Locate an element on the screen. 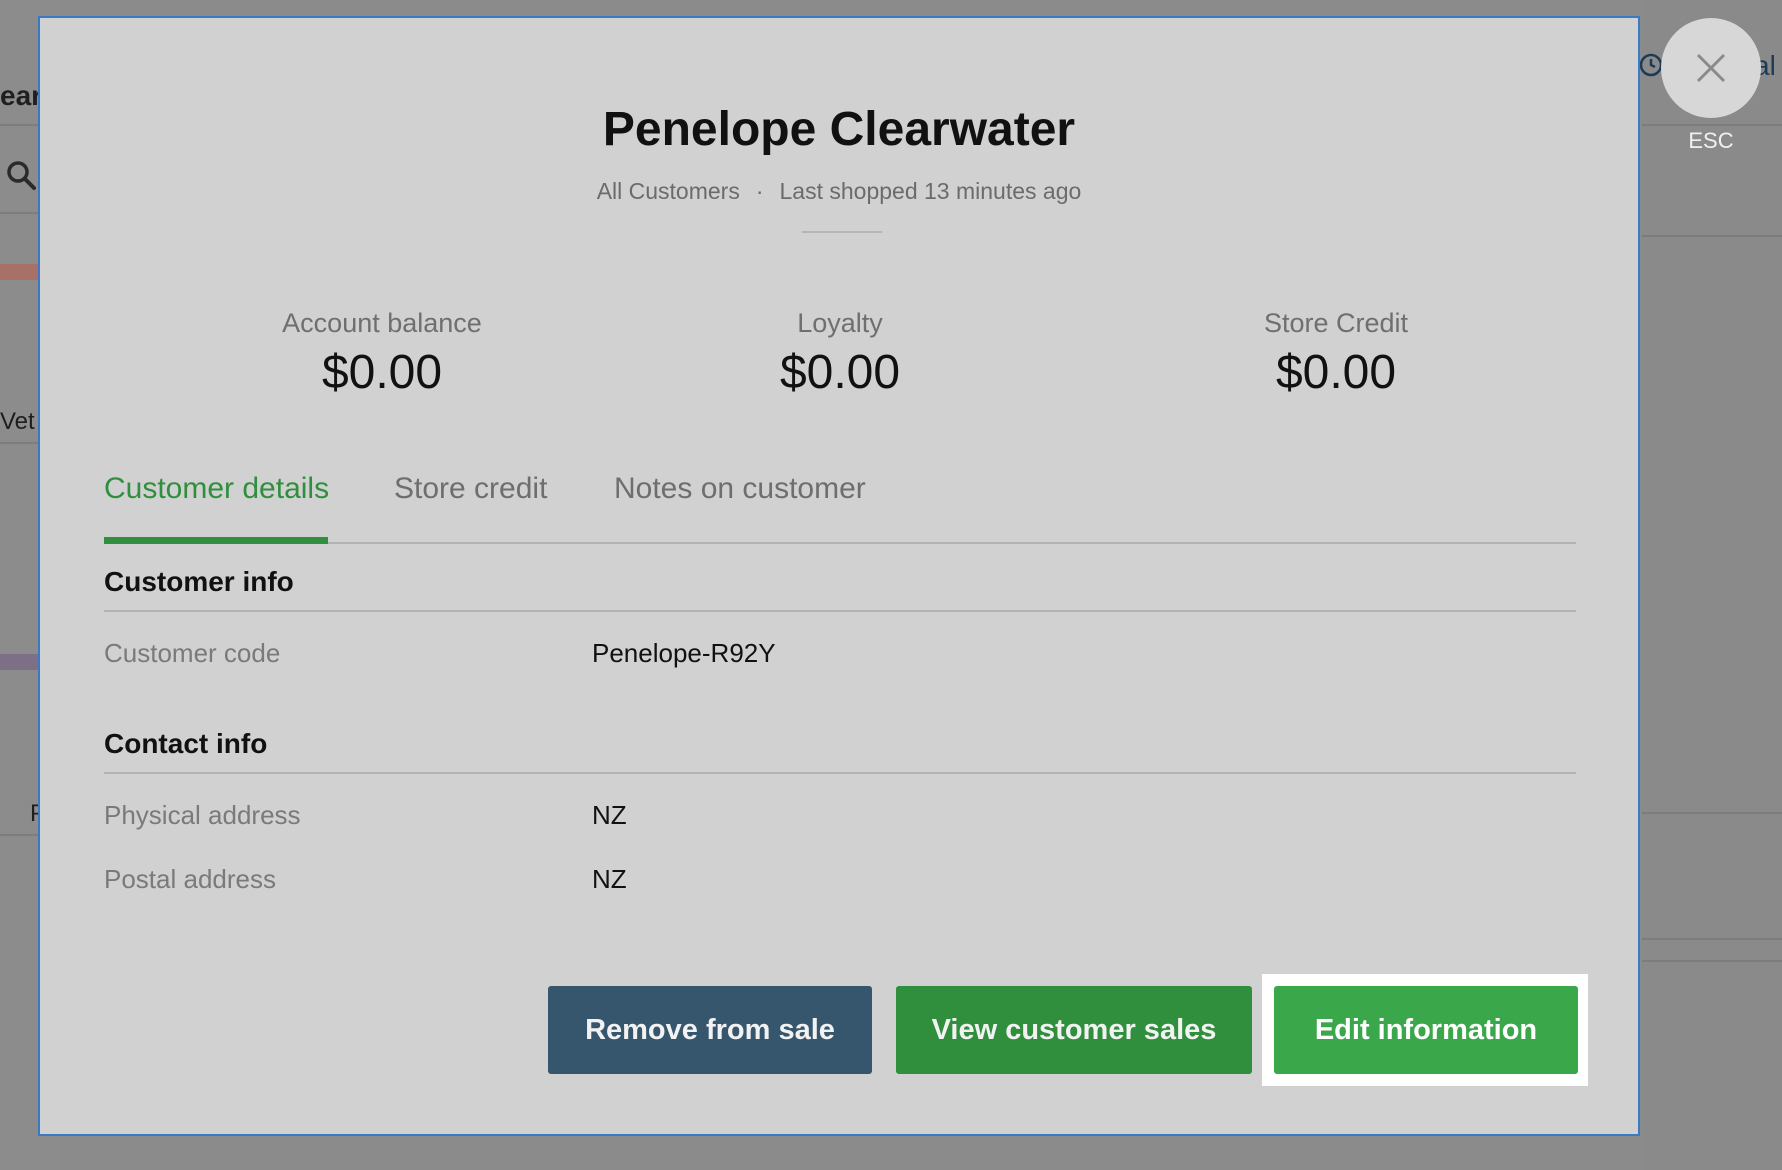  remove-from-sale-button: Remove from sale is located at coordinates (710, 1030).